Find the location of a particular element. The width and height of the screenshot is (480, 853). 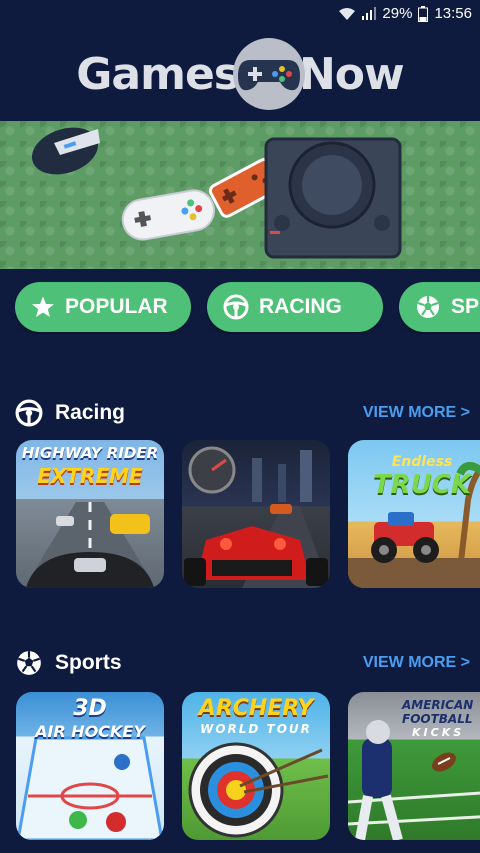

chip-label: POPULAR is located at coordinates (116, 306).